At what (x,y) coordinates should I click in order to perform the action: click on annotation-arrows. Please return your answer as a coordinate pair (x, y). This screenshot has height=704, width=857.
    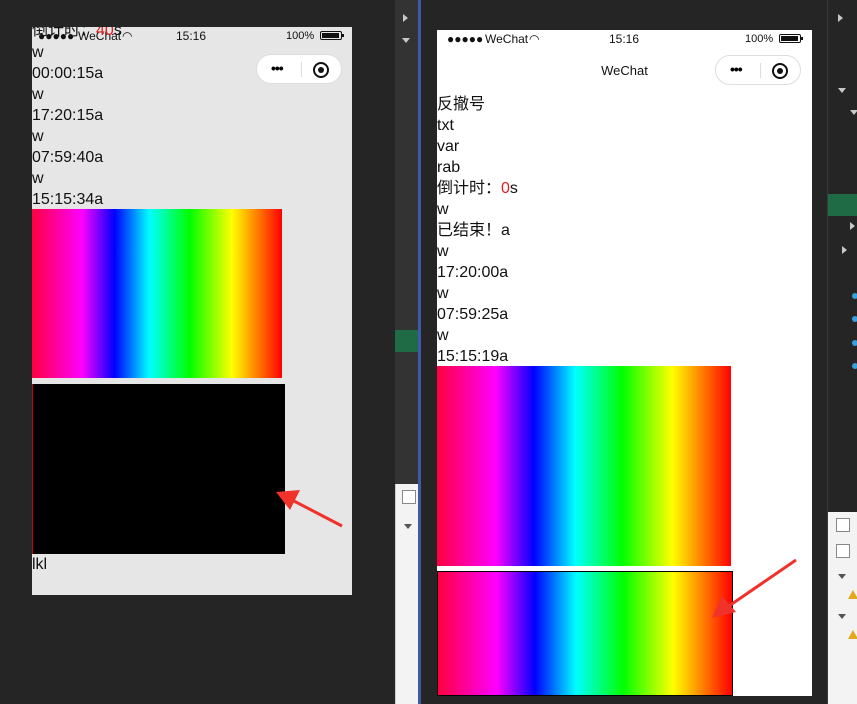
    Looking at the image, I should click on (536, 554).